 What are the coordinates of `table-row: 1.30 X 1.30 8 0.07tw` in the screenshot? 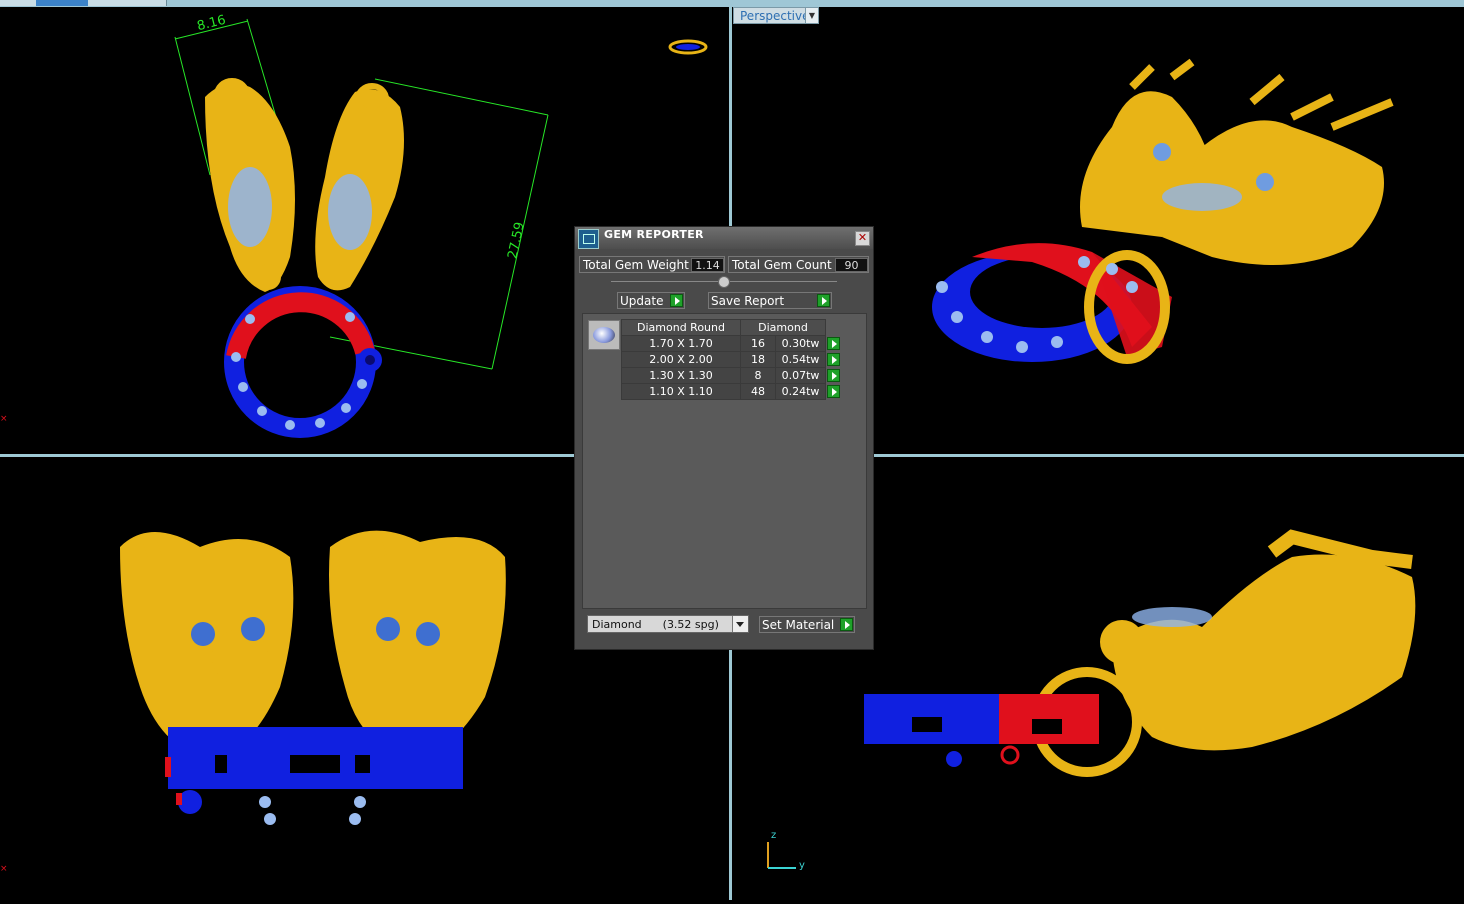 It's located at (731, 375).